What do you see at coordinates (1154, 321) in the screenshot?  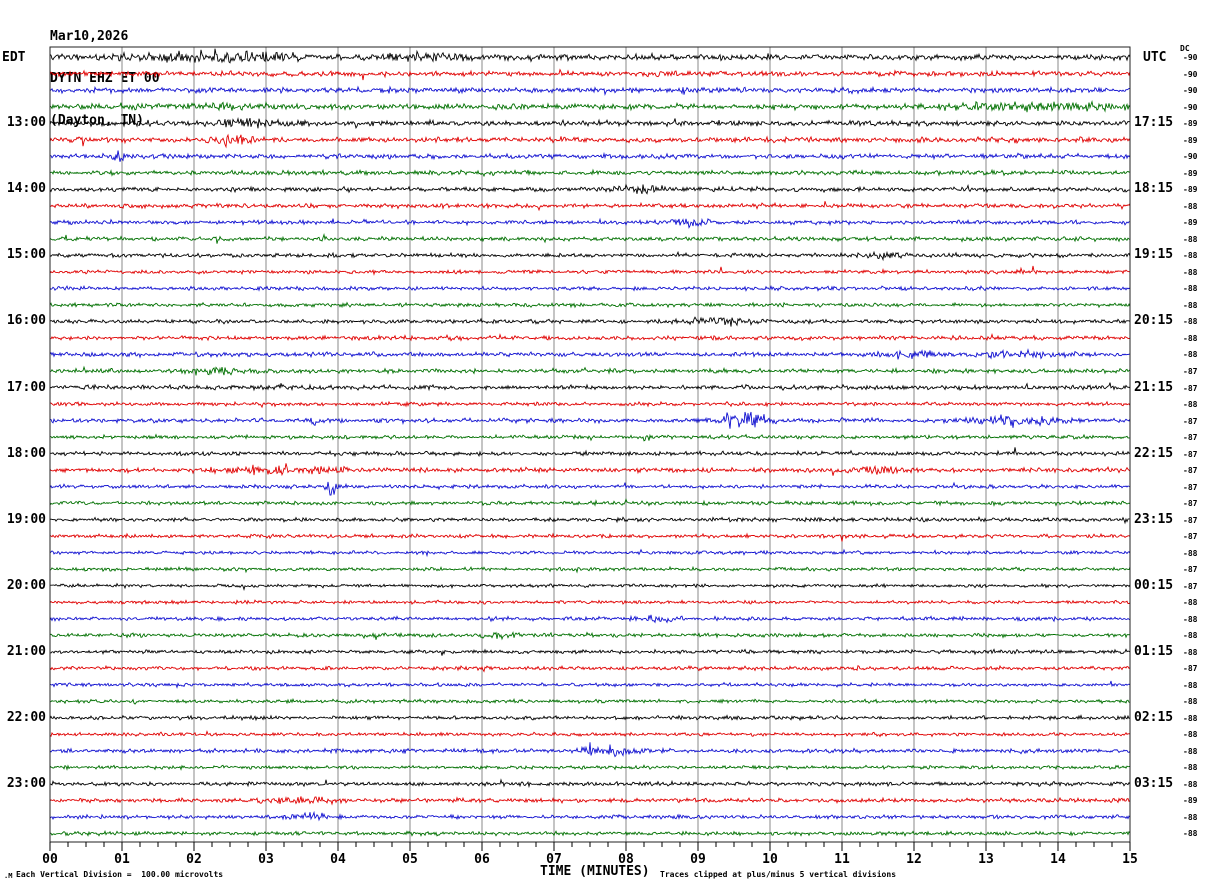 I see `right-hour-label: 20:15` at bounding box center [1154, 321].